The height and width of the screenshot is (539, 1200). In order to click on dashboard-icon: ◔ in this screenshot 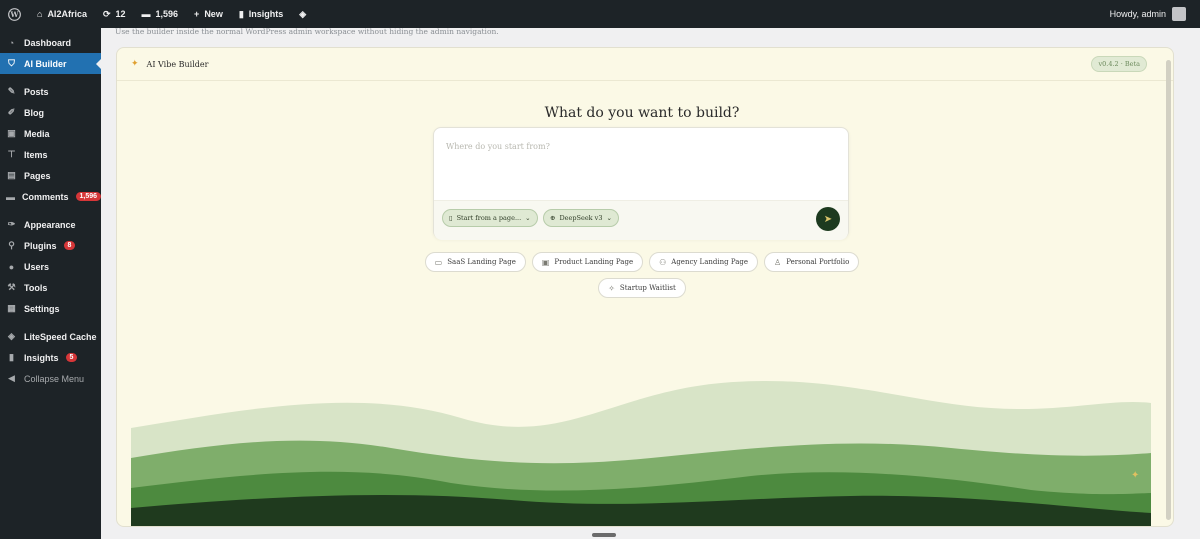, I will do `click(11, 42)`.